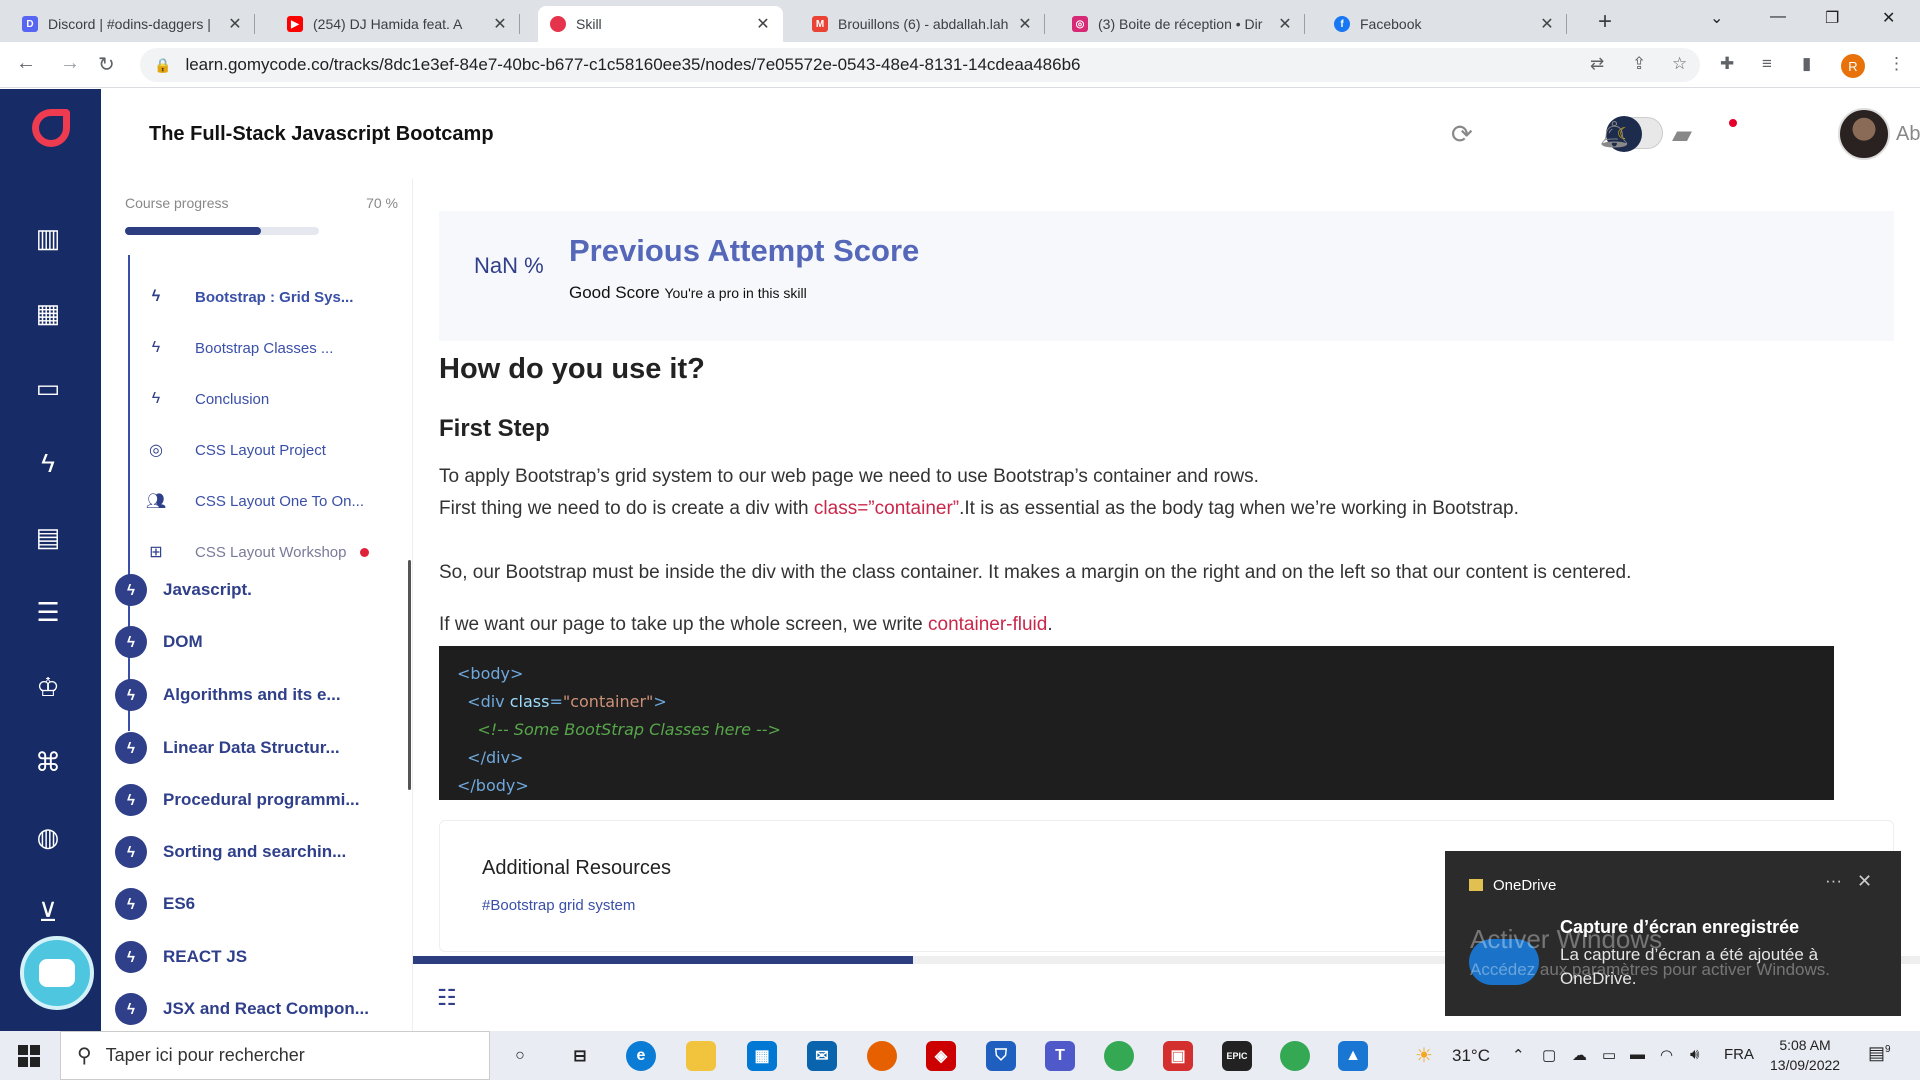 Image resolution: width=1920 pixels, height=1080 pixels. Describe the element at coordinates (48, 612) in the screenshot. I see `document-icon: ☰` at that location.